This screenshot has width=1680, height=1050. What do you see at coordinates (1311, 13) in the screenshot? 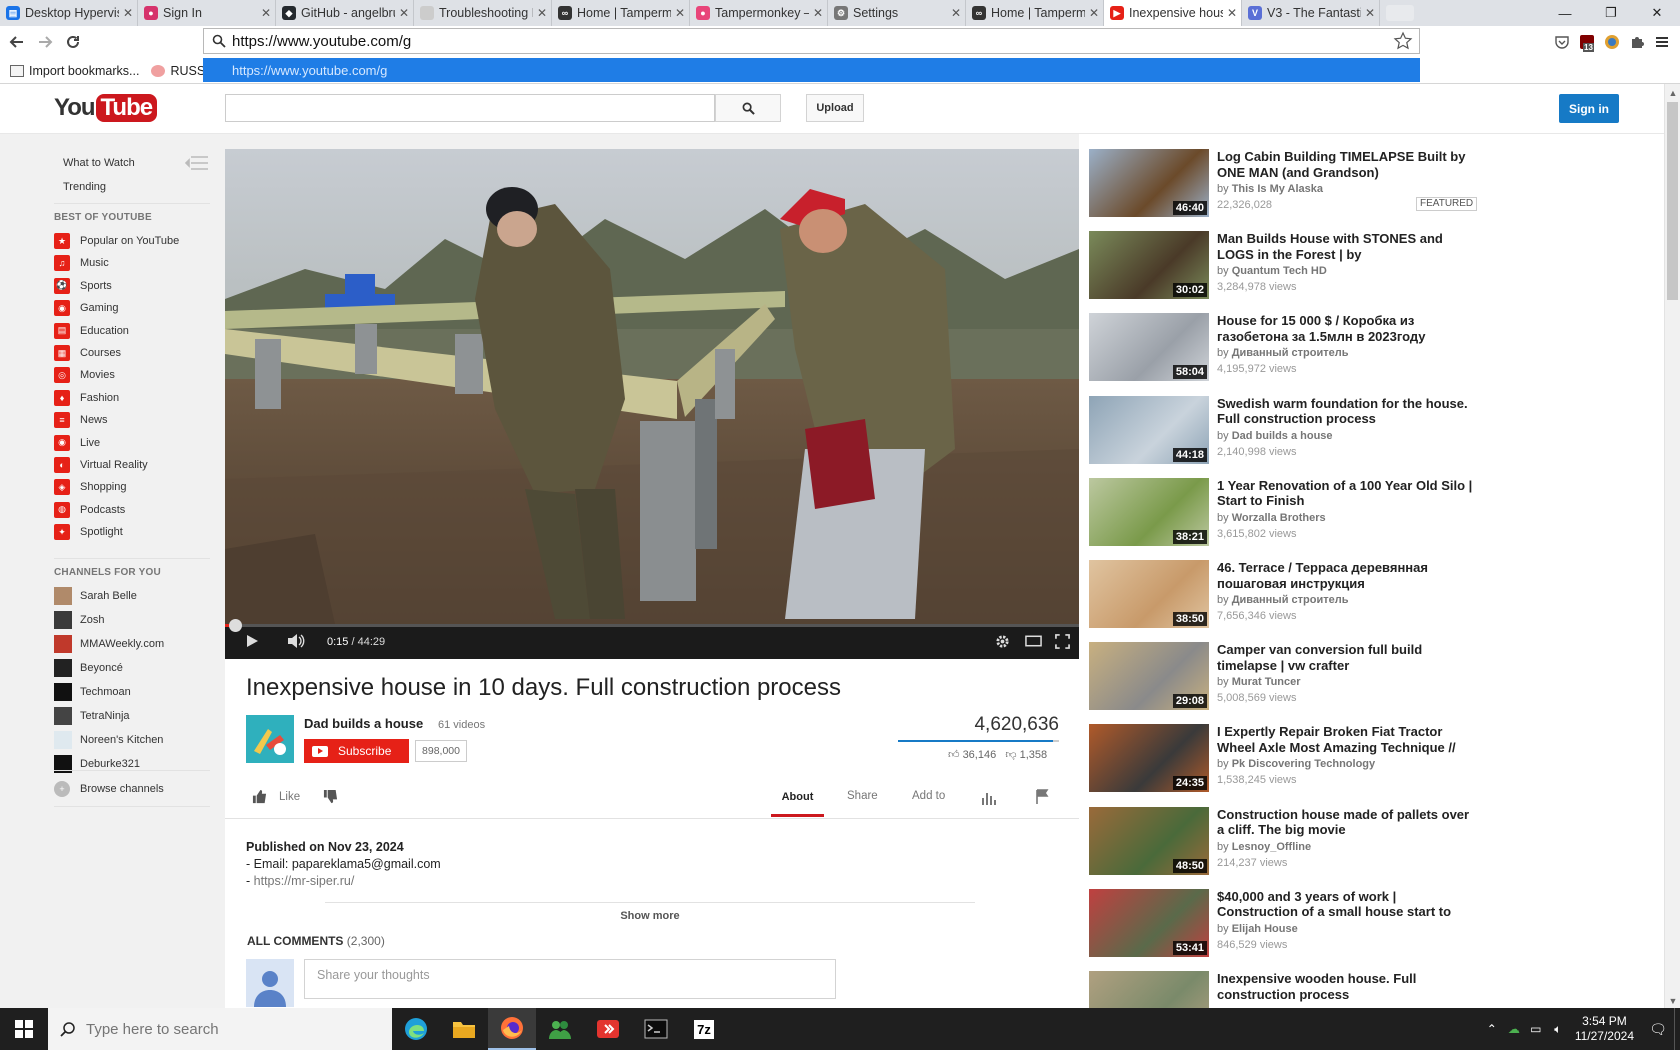
I see `browser-tab: V V3 - The Fantastic ✕` at bounding box center [1311, 13].